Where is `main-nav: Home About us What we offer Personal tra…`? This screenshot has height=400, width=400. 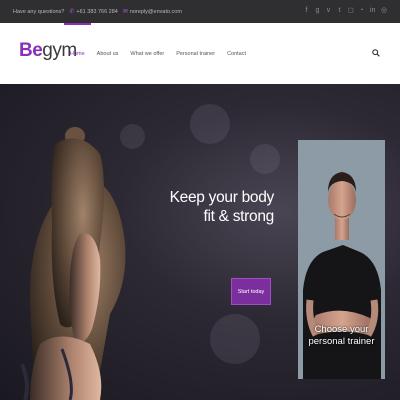
main-nav: Home About us What we offer Personal tra… is located at coordinates (158, 53).